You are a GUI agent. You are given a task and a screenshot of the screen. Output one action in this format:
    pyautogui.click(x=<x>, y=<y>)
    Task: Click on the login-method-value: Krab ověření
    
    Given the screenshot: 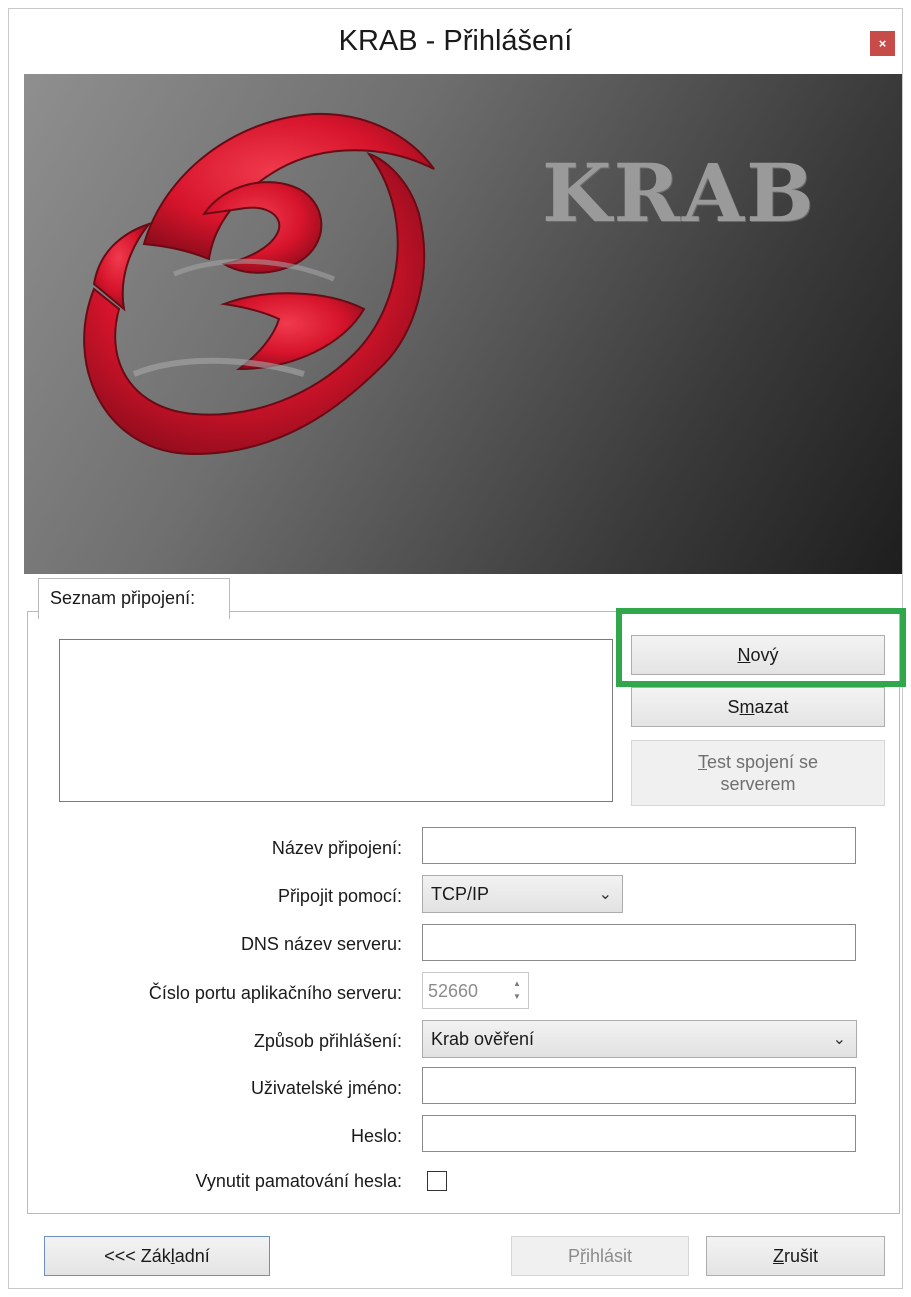 What is the action you would take?
    pyautogui.click(x=483, y=1039)
    